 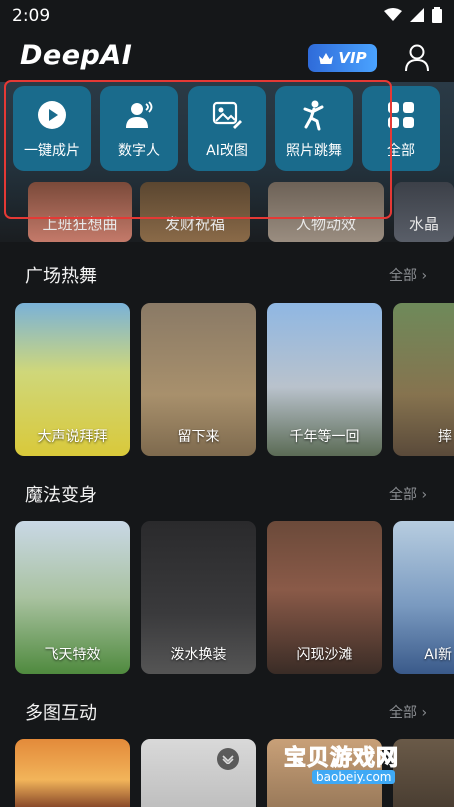 I want to click on vip-label: VIP, so click(x=352, y=58).